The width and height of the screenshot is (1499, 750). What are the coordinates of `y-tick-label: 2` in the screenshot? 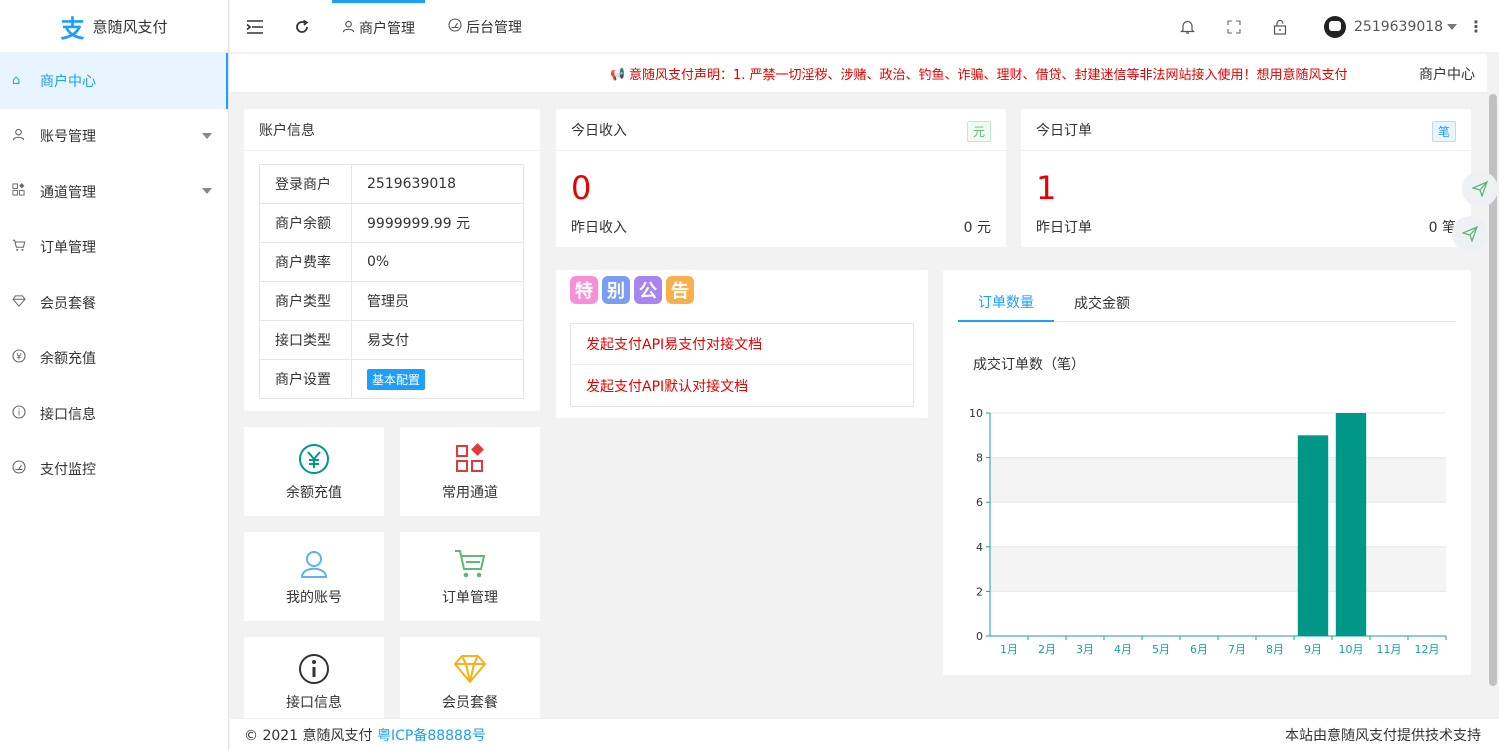 It's located at (979, 591).